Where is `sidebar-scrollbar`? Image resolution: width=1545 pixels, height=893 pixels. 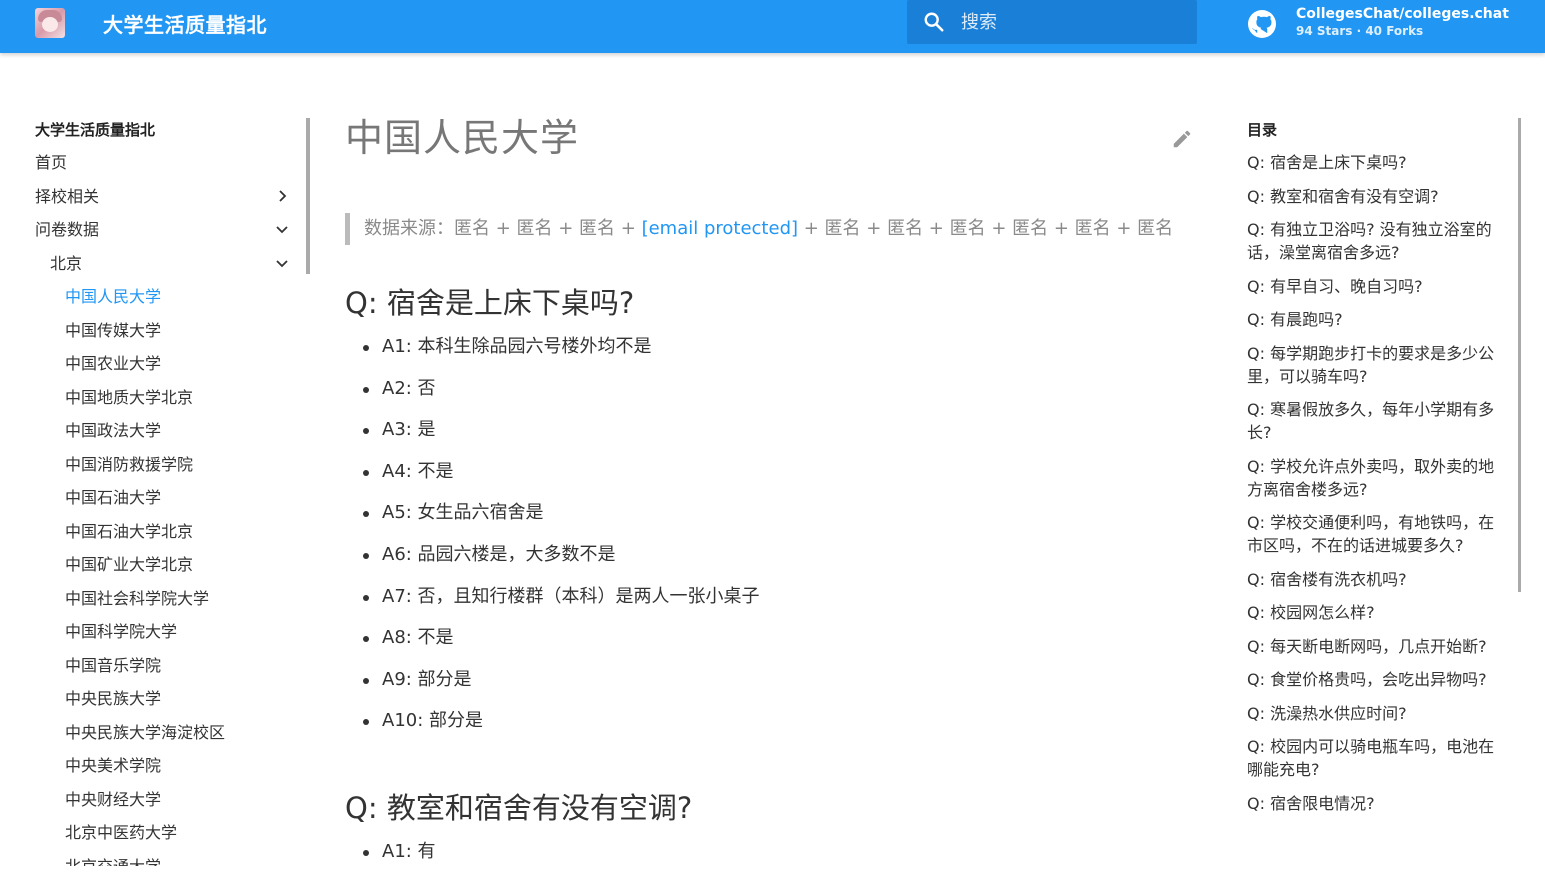
sidebar-scrollbar is located at coordinates (308, 196).